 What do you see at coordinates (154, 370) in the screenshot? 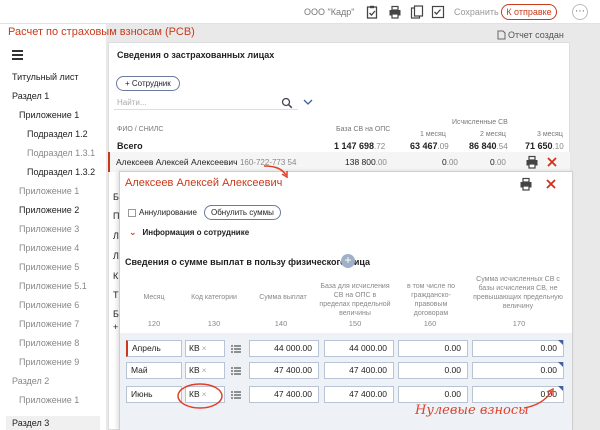
I see `month-field: Май` at bounding box center [154, 370].